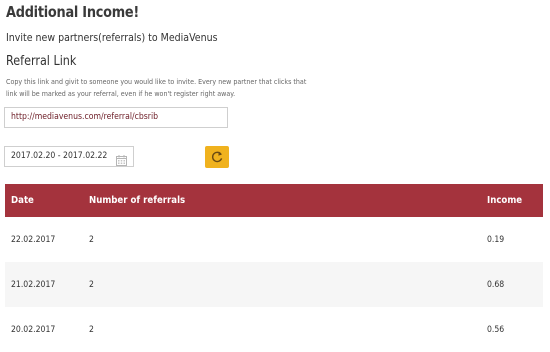 The width and height of the screenshot is (550, 352). I want to click on refresh-icon, so click(217, 157).